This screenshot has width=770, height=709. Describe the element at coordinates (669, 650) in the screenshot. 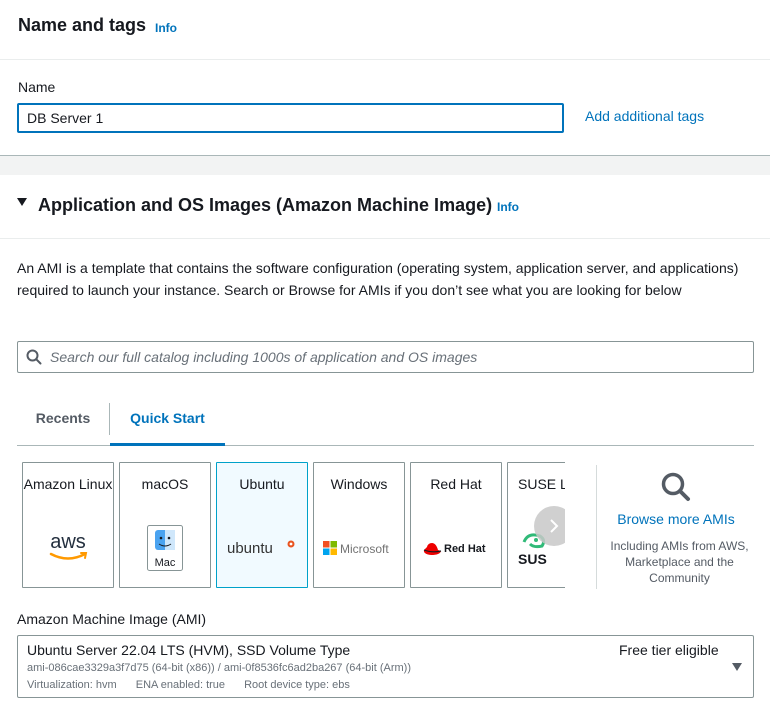

I see `free-tier-badge: Free tier eligible` at that location.